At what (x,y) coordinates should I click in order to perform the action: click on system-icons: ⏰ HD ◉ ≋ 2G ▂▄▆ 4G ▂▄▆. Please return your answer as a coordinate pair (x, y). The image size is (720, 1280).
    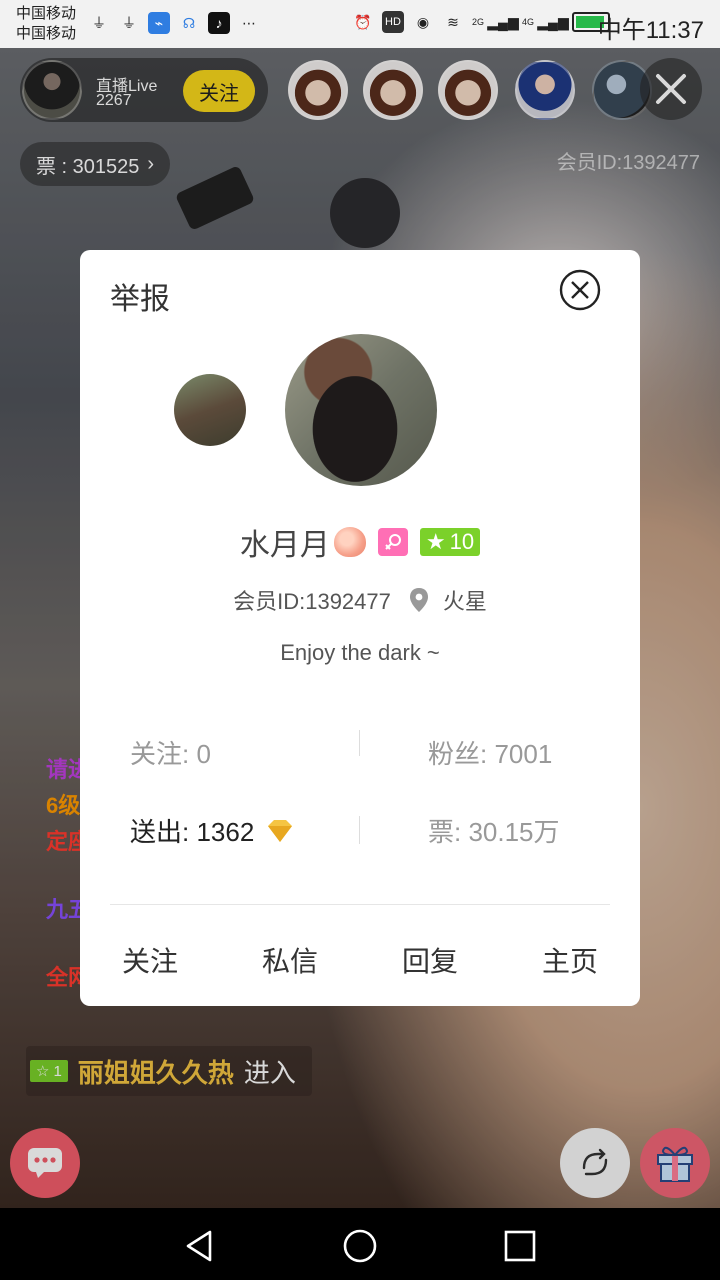
    Looking at the image, I should click on (481, 22).